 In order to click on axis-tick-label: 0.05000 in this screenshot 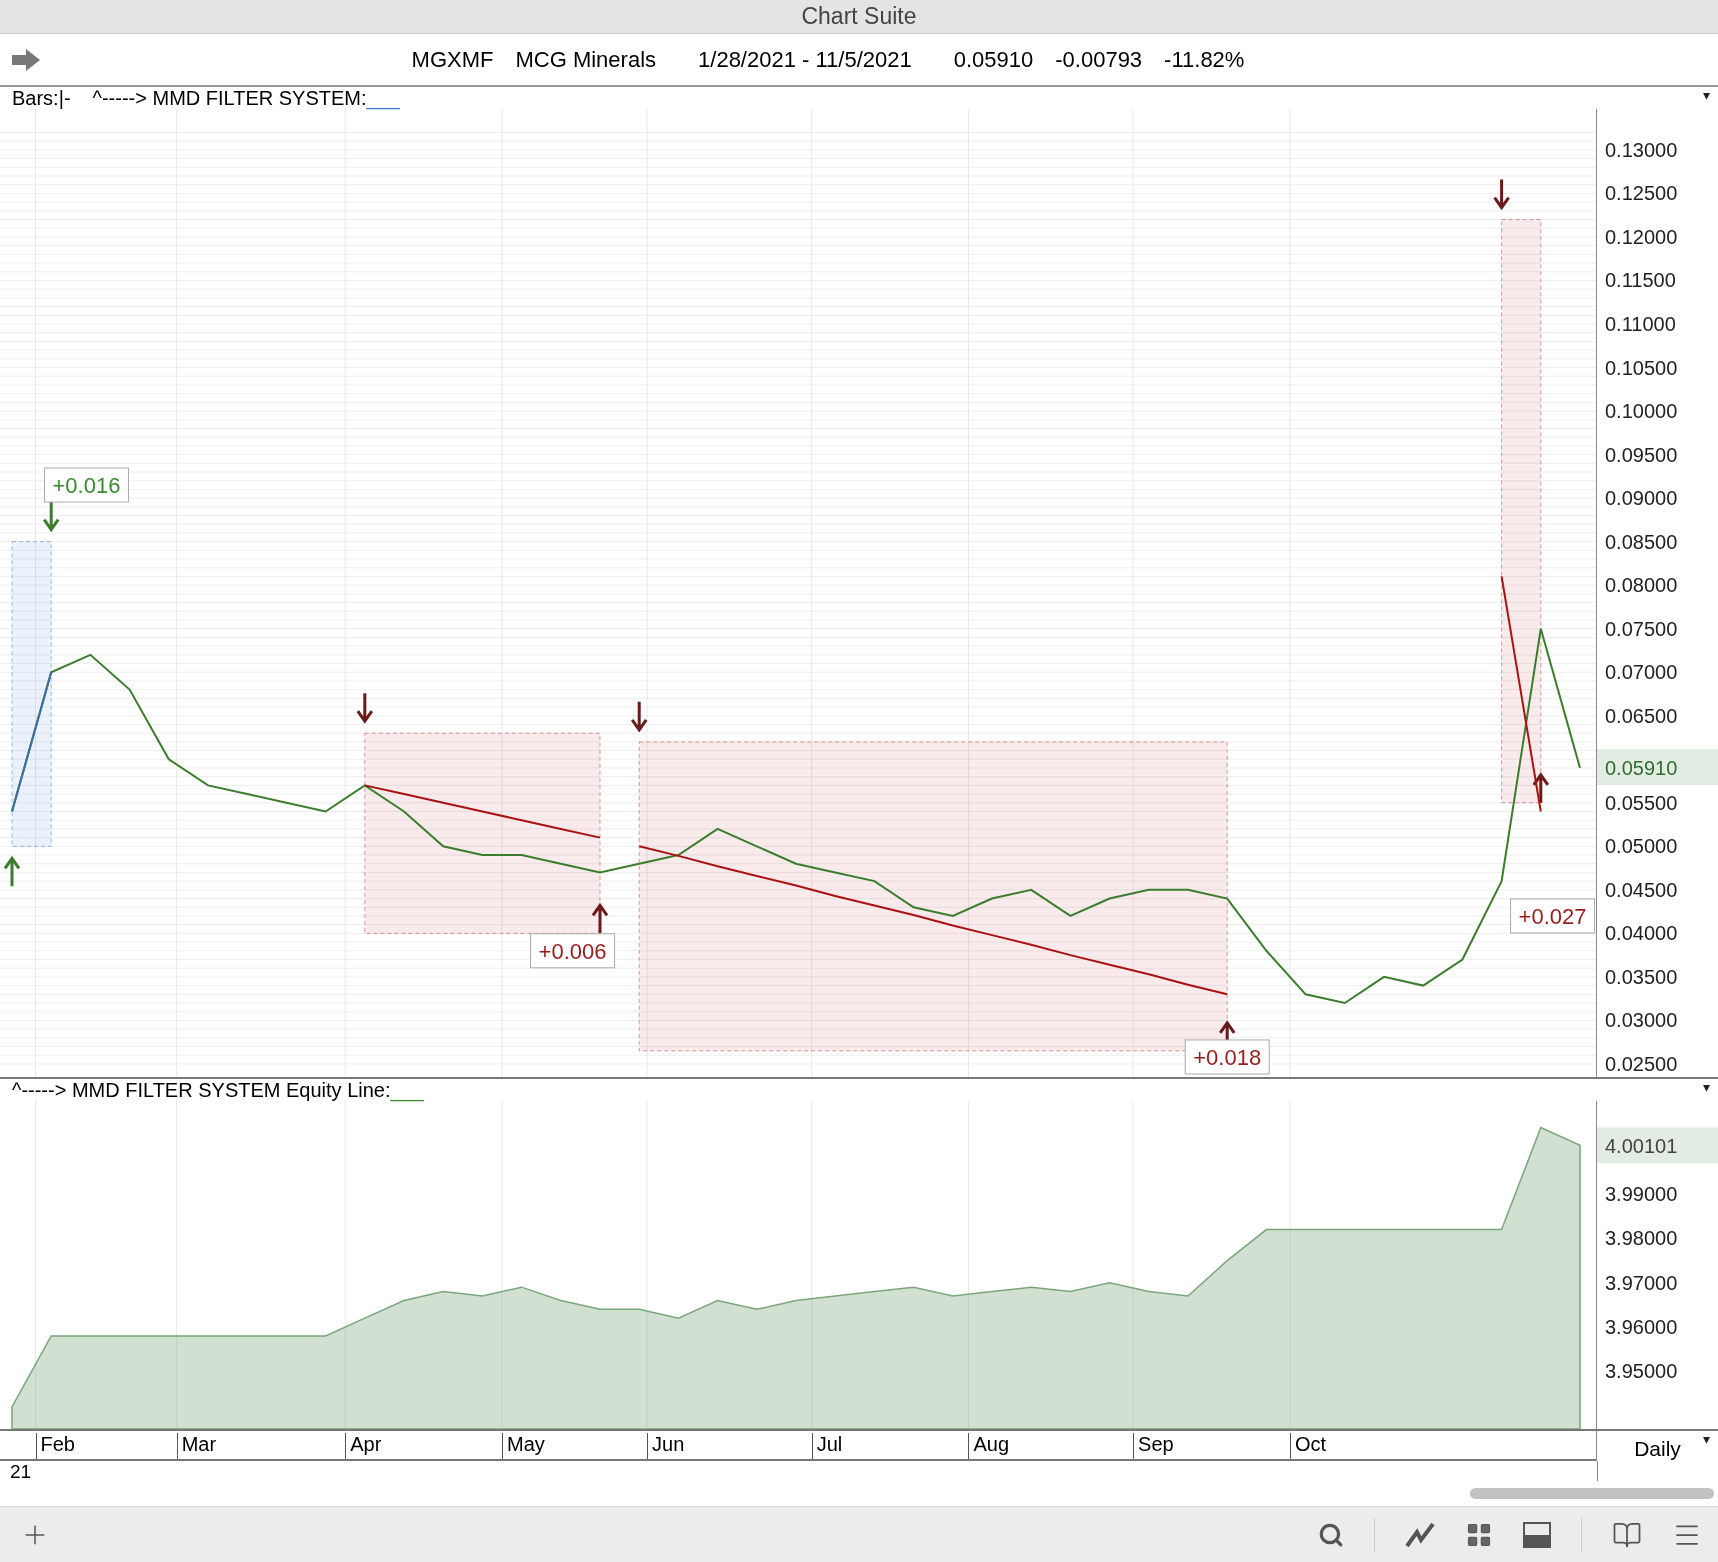, I will do `click(1641, 846)`.